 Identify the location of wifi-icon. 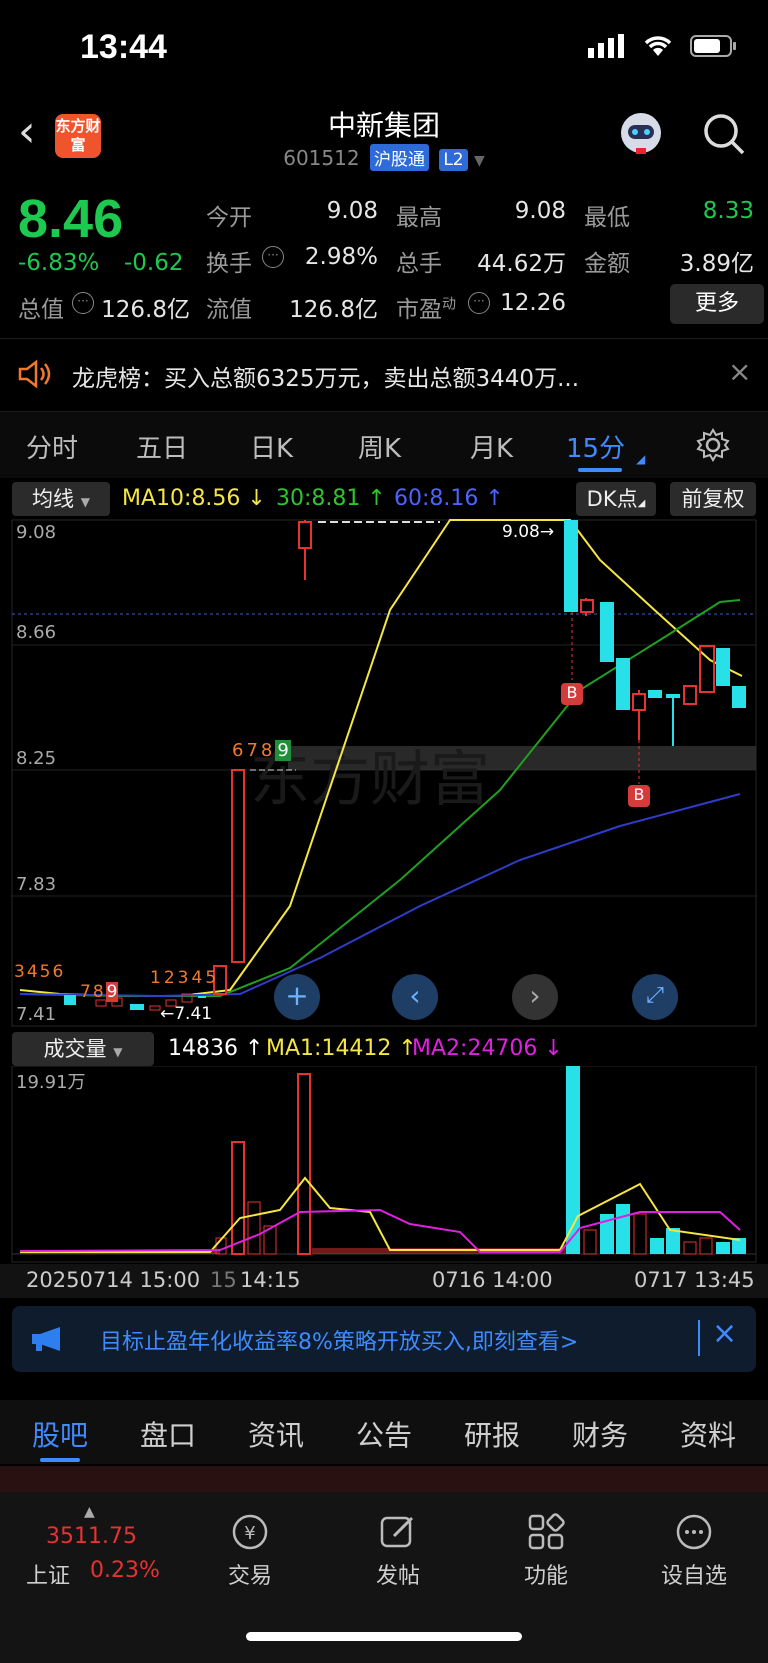
(658, 46).